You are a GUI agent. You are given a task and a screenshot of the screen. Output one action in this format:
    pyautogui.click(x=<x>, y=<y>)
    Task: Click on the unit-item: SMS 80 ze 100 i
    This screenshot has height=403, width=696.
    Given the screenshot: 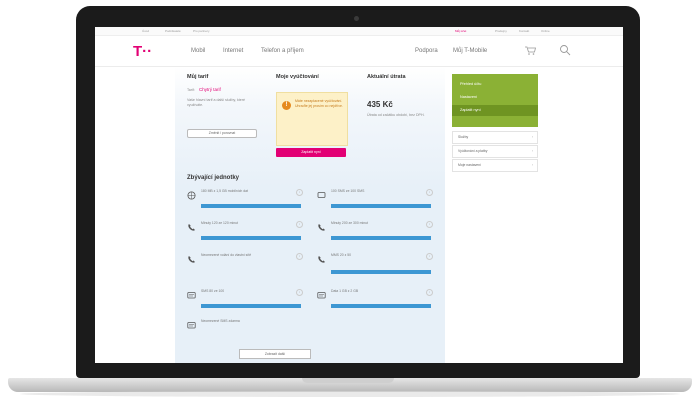 What is the action you would take?
    pyautogui.click(x=246, y=300)
    